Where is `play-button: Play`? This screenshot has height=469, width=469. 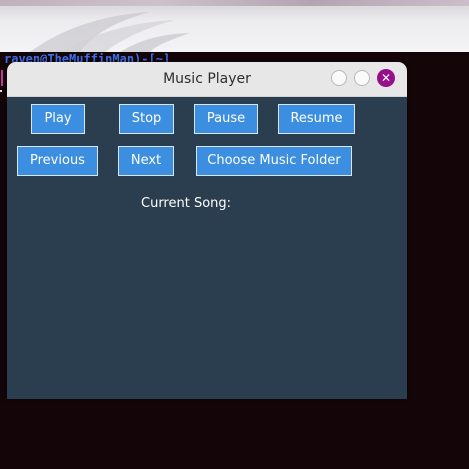 play-button: Play is located at coordinates (58, 119).